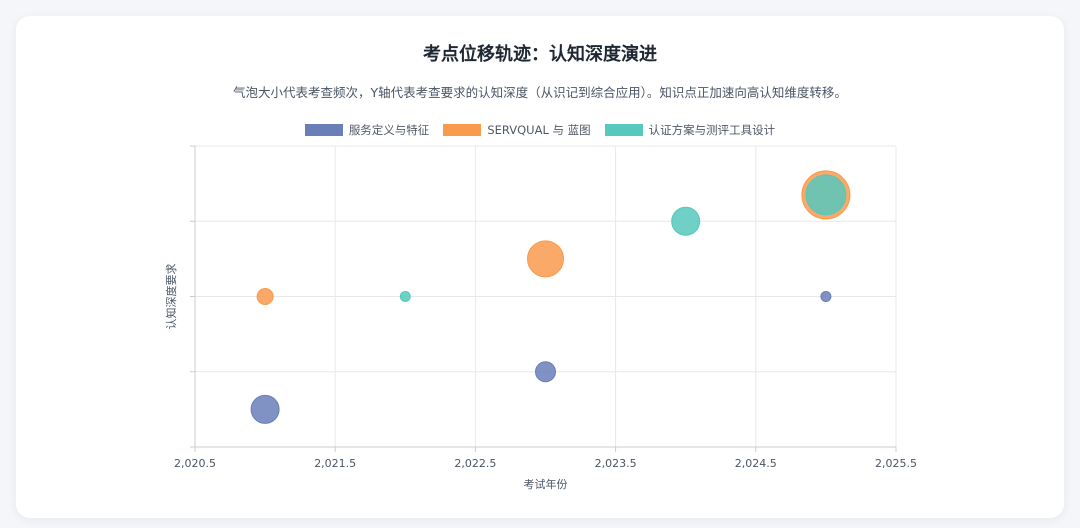  What do you see at coordinates (171, 297) in the screenshot?
I see `y-axis-title: 认知深度要求` at bounding box center [171, 297].